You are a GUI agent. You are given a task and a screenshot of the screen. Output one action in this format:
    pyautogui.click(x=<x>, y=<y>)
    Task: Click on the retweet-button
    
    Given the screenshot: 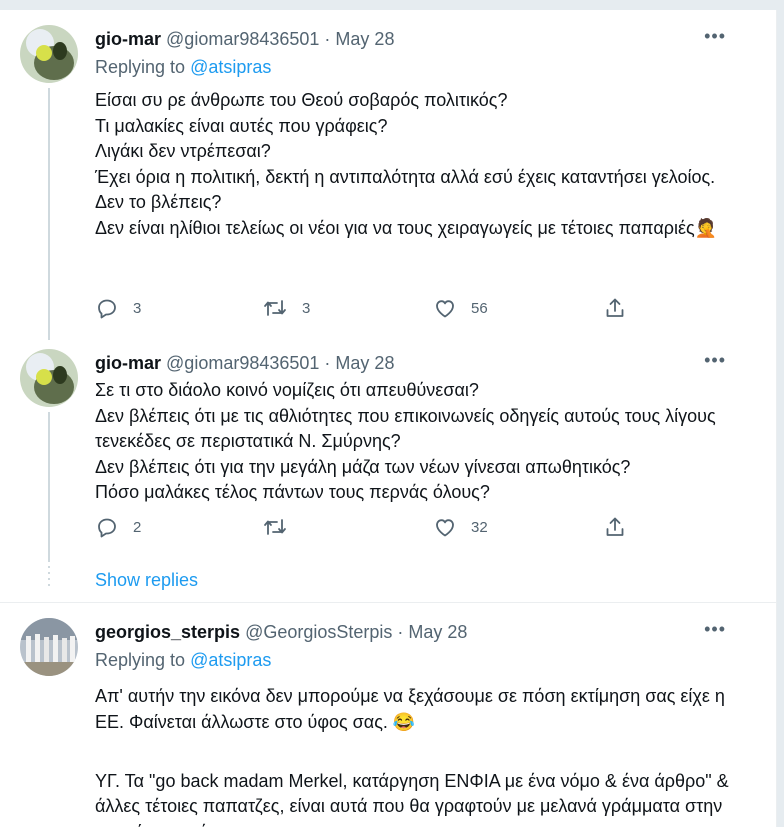 What is the action you would take?
    pyautogui.click(x=275, y=527)
    